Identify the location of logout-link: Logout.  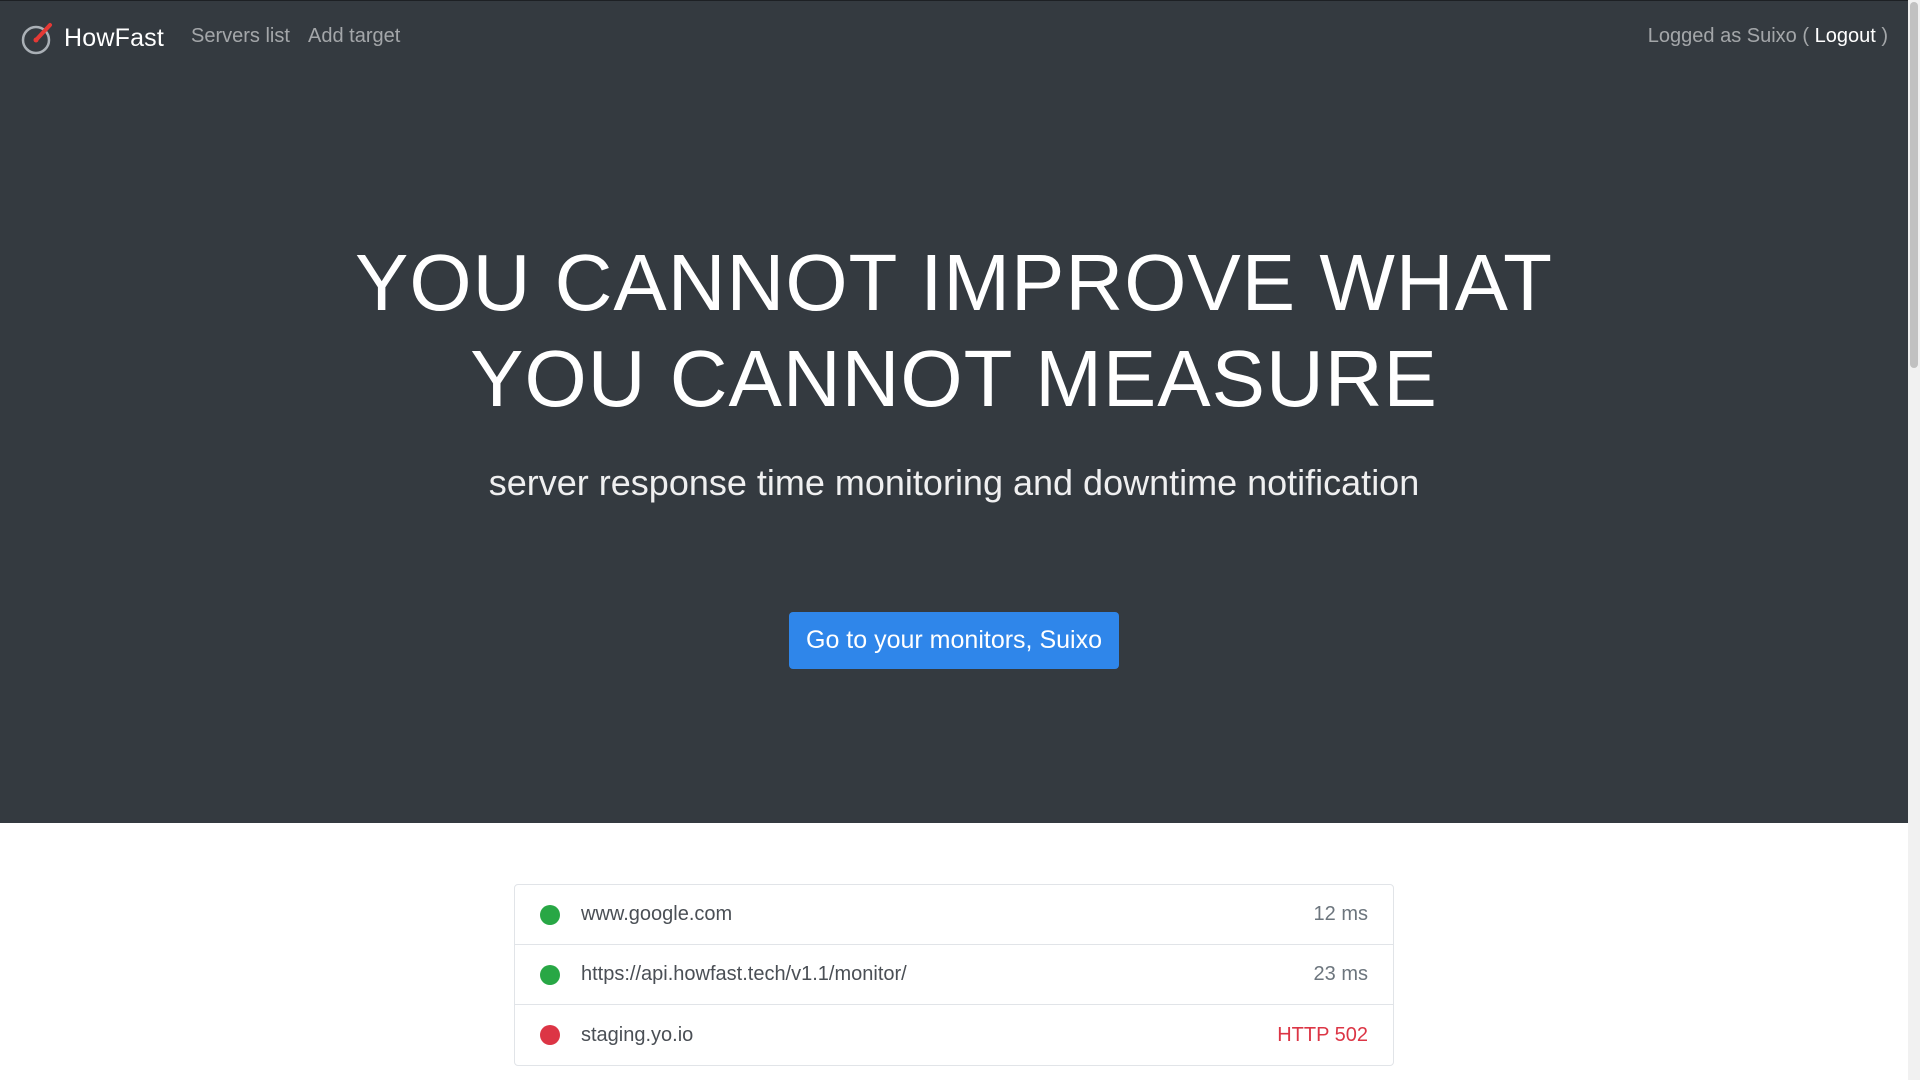
(1845, 36).